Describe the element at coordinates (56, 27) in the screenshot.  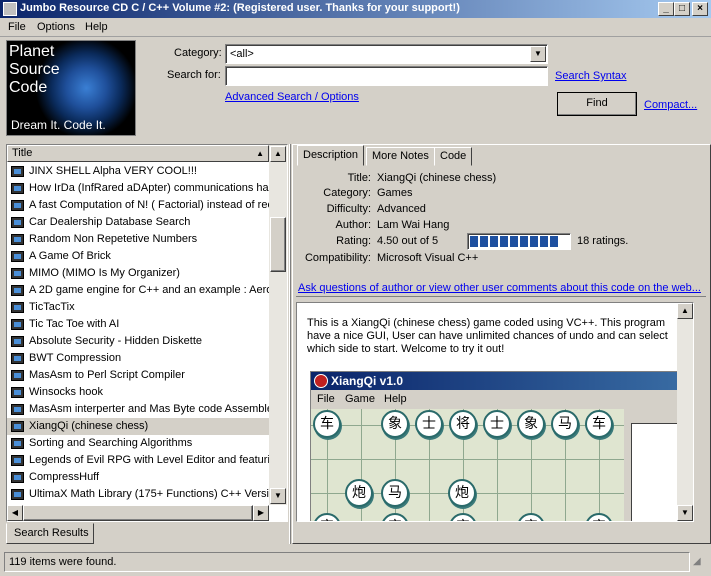
I see `menu-options: Options` at that location.